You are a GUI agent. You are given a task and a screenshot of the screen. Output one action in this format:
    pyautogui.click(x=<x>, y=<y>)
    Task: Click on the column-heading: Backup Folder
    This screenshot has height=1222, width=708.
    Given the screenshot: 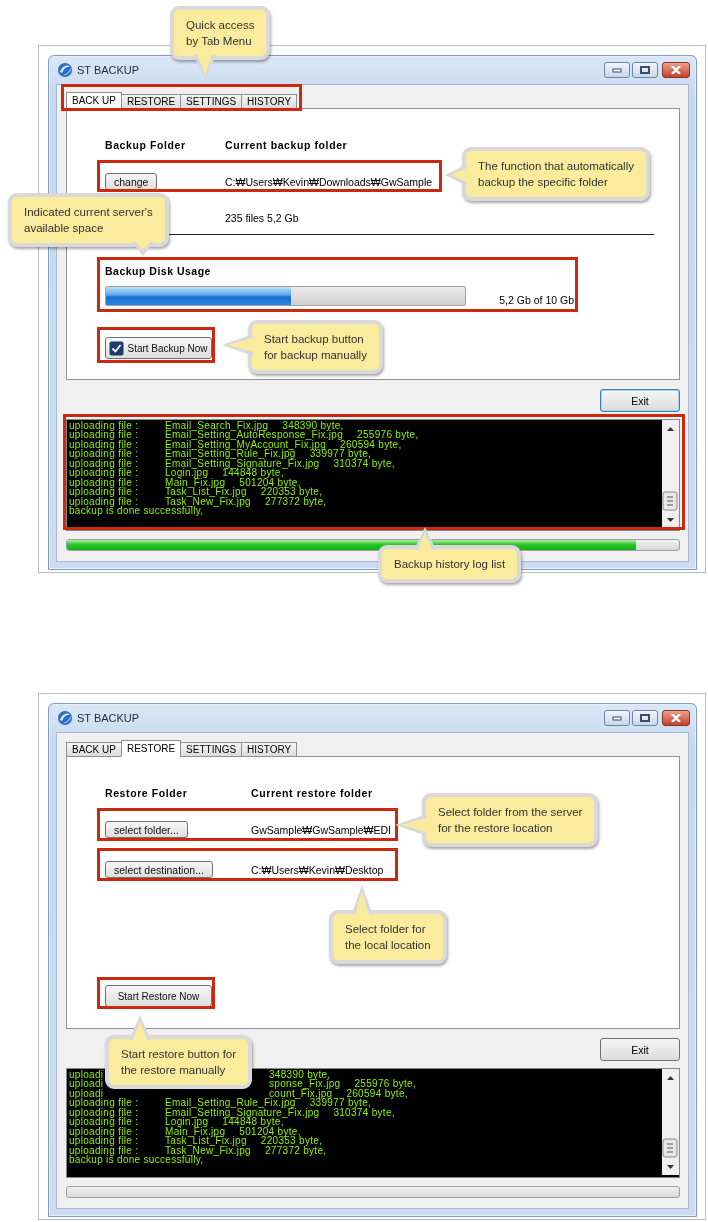 What is the action you would take?
    pyautogui.click(x=145, y=145)
    